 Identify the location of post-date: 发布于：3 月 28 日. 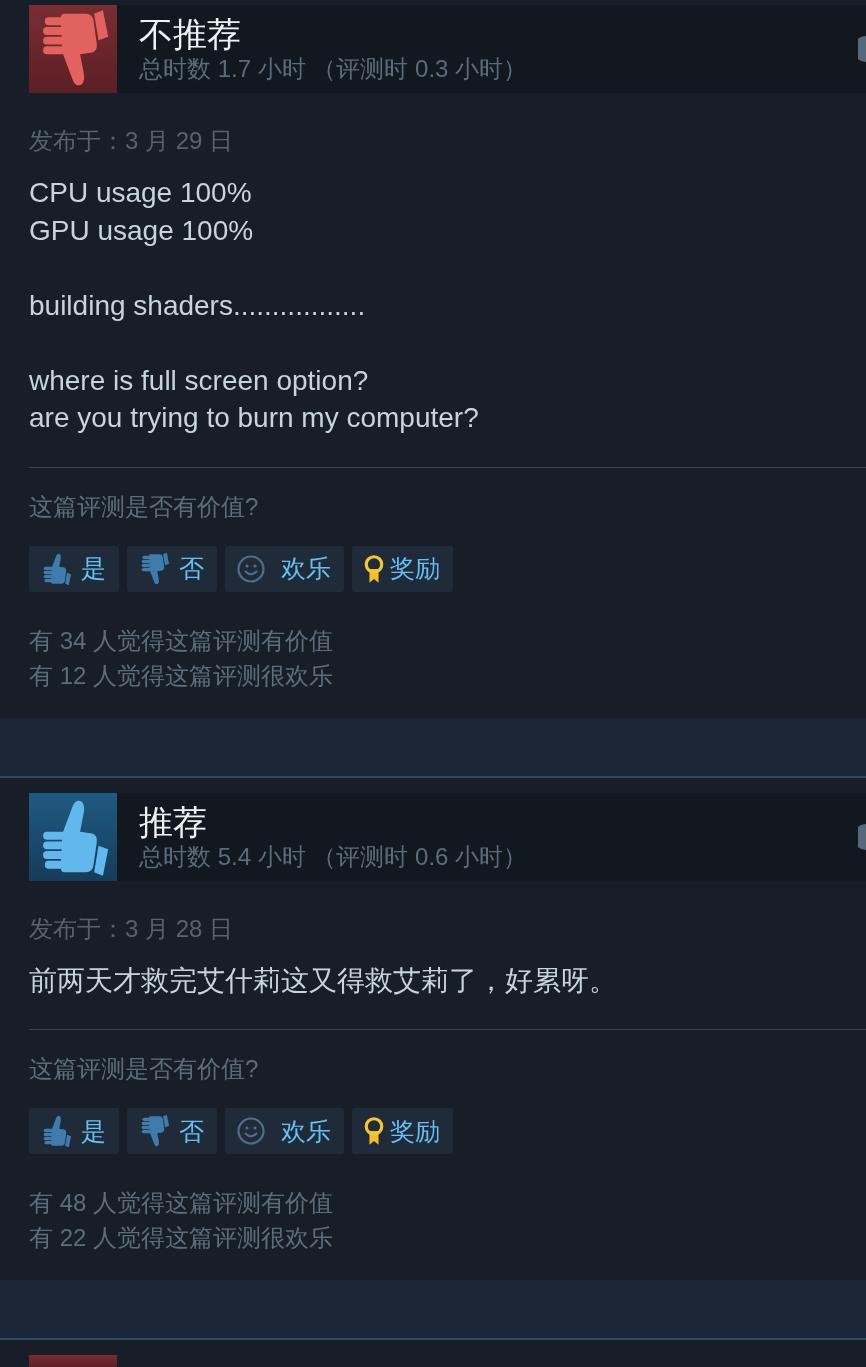
(132, 928).